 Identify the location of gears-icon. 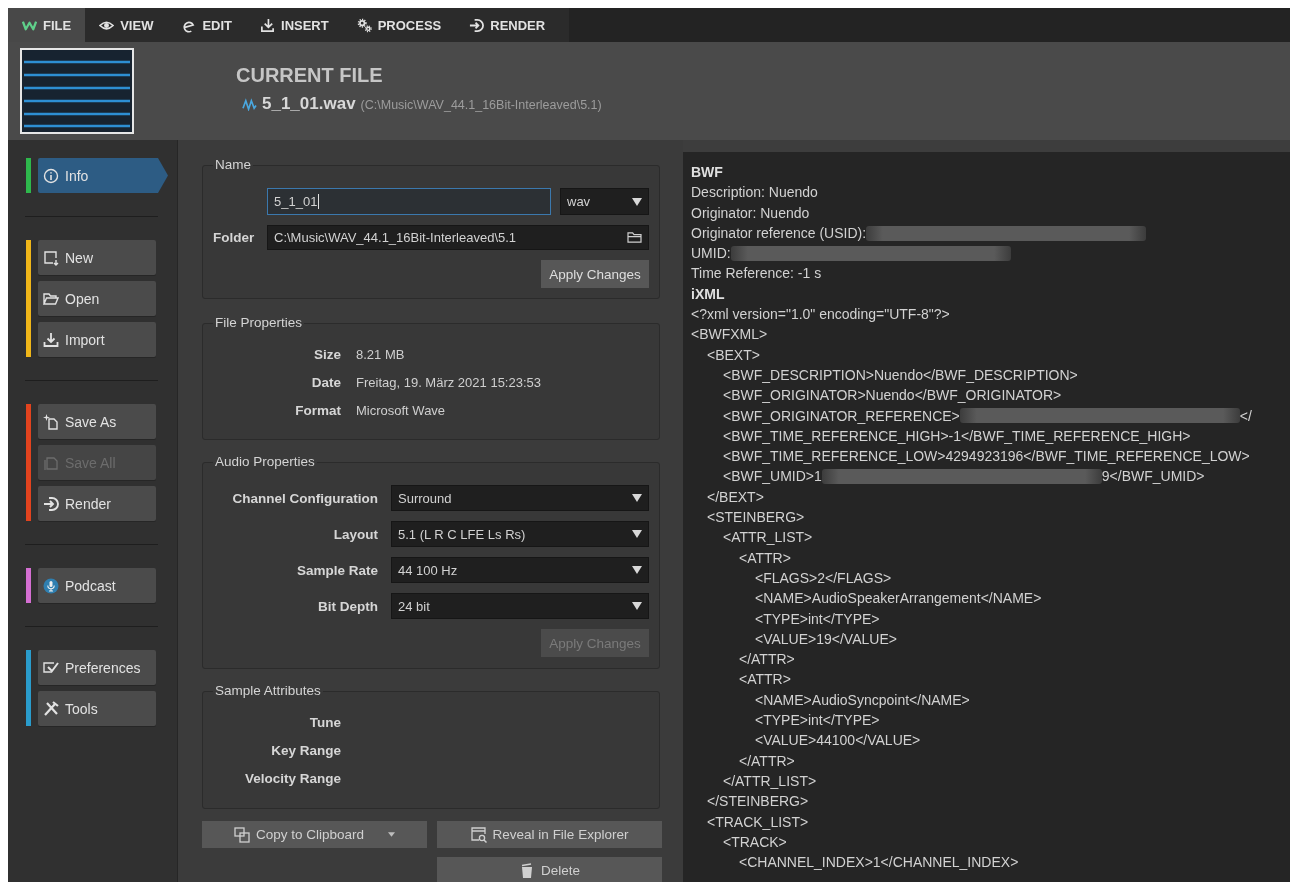
(364, 25).